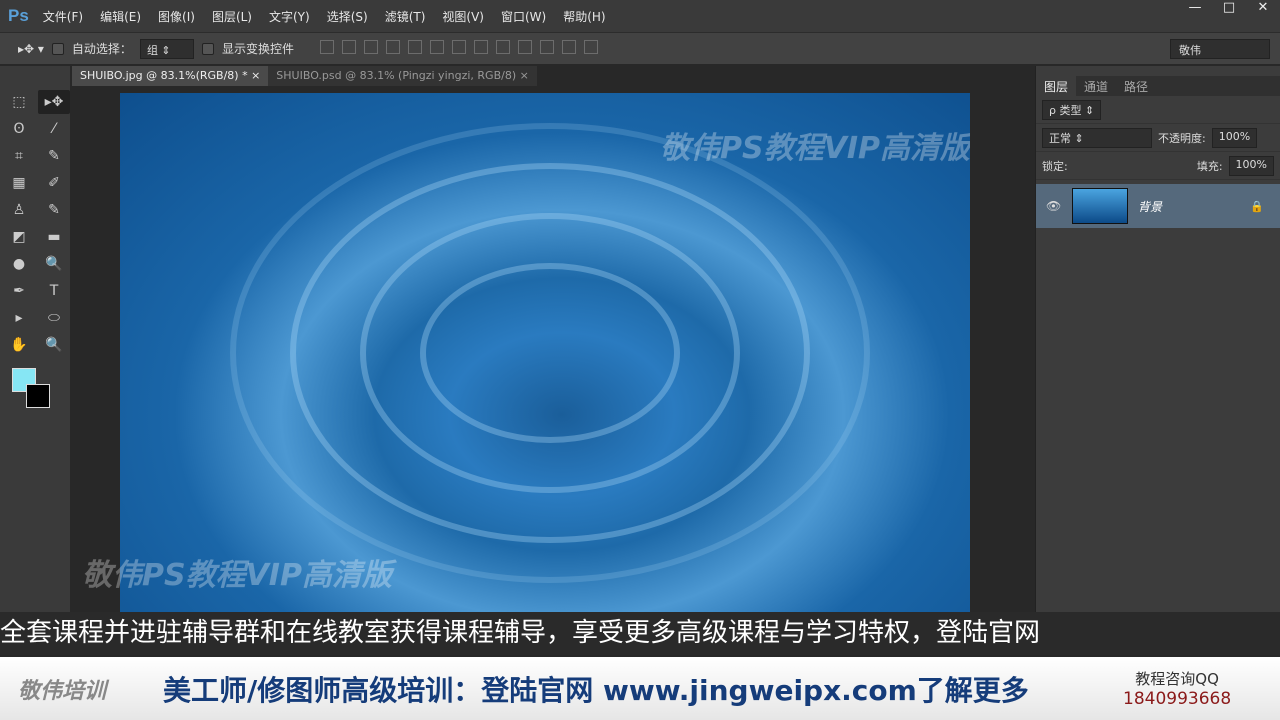 This screenshot has width=1280, height=720. Describe the element at coordinates (1234, 137) in the screenshot. I see `opacity-input: 100%` at that location.